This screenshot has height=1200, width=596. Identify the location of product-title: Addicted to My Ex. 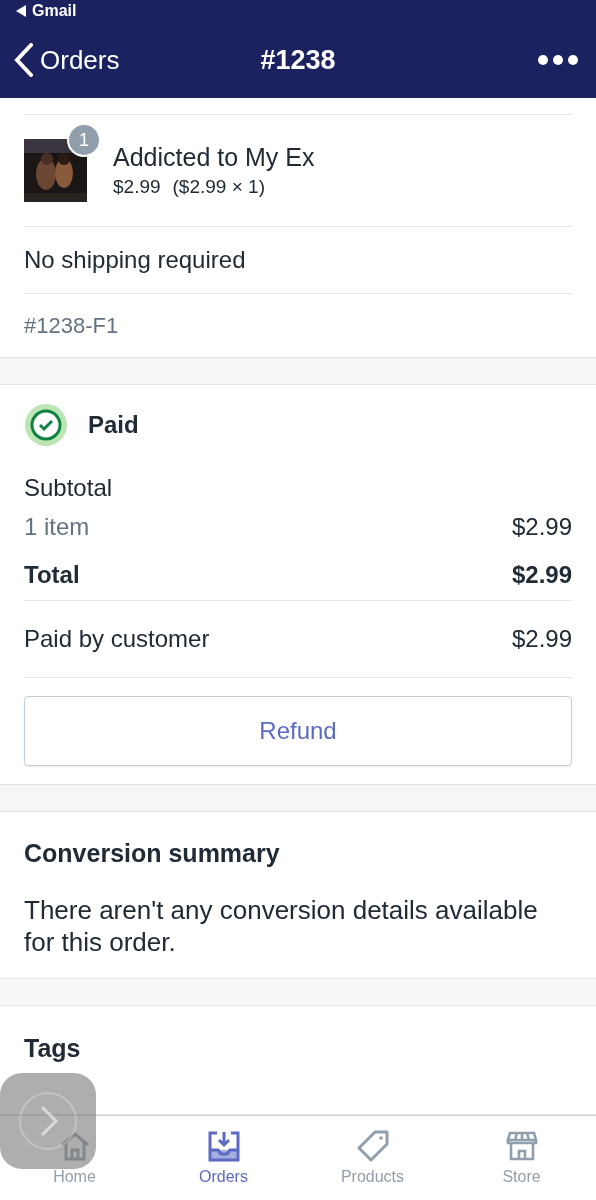
(214, 157).